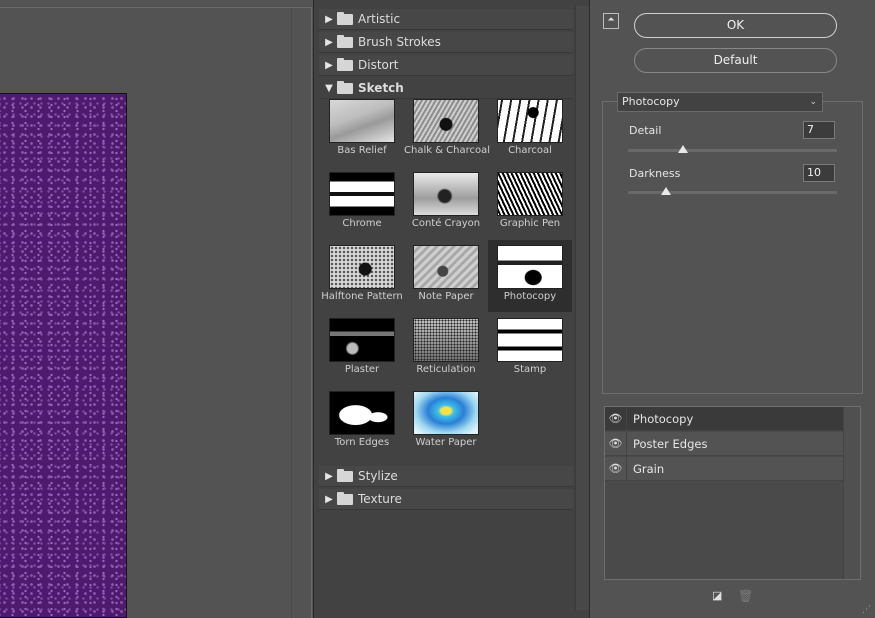  I want to click on filter-thumb-stamp: Stamp, so click(530, 349).